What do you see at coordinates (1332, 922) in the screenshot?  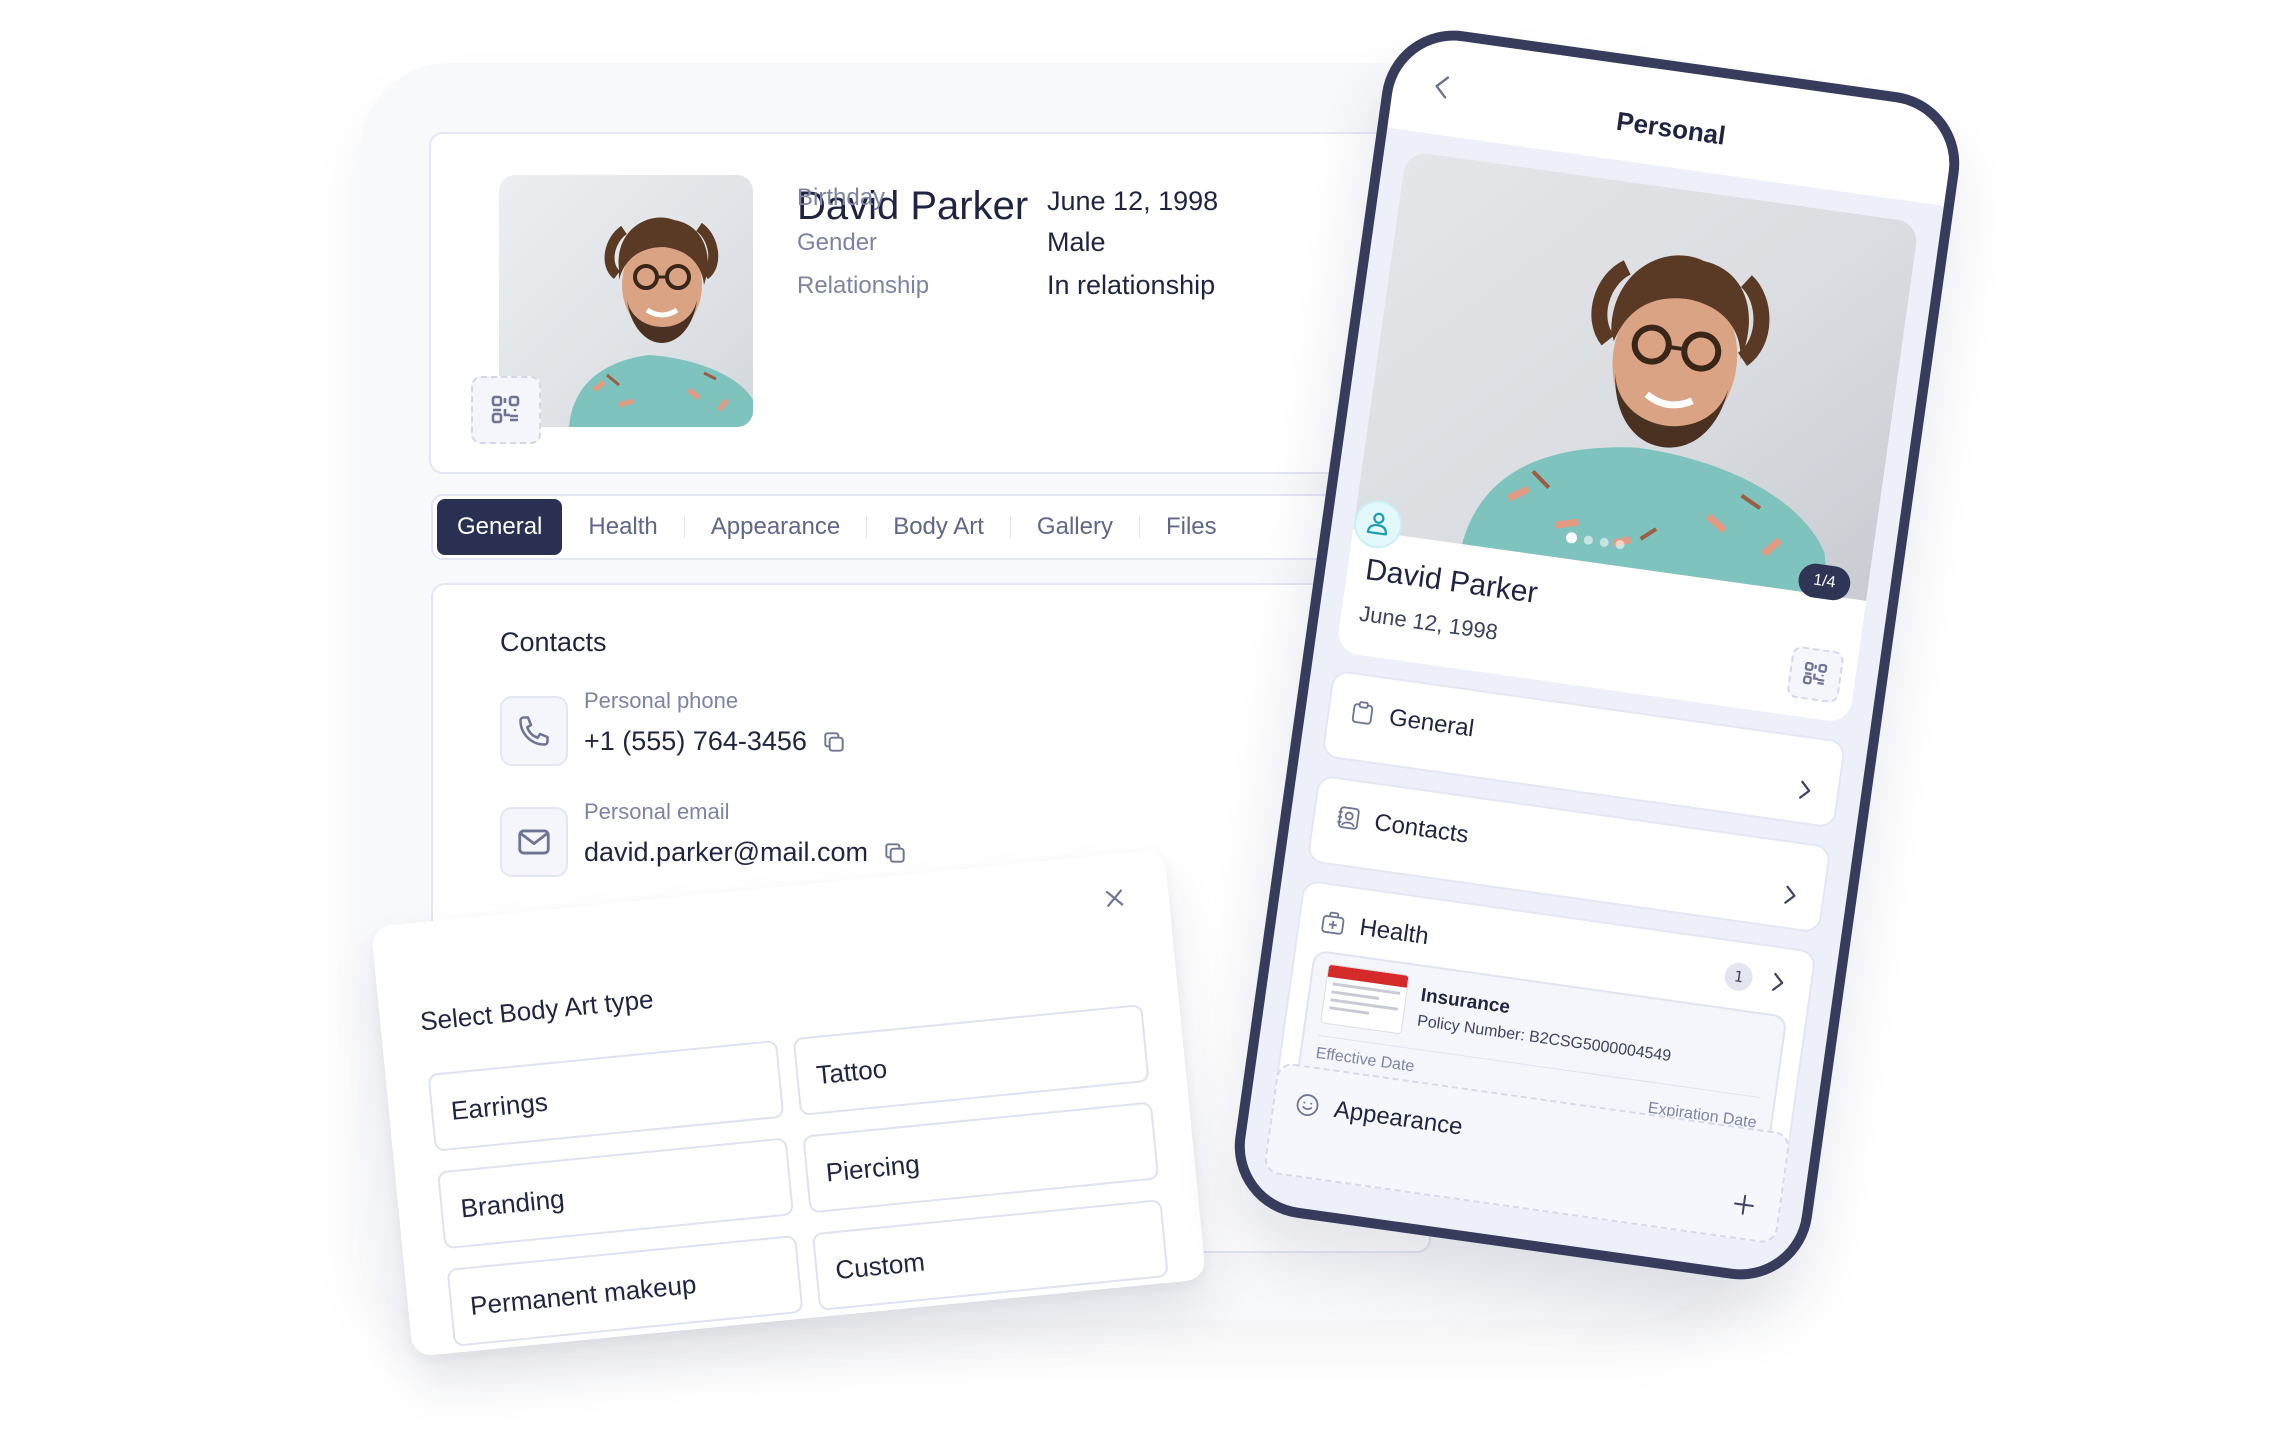 I see `medical-kit-icon` at bounding box center [1332, 922].